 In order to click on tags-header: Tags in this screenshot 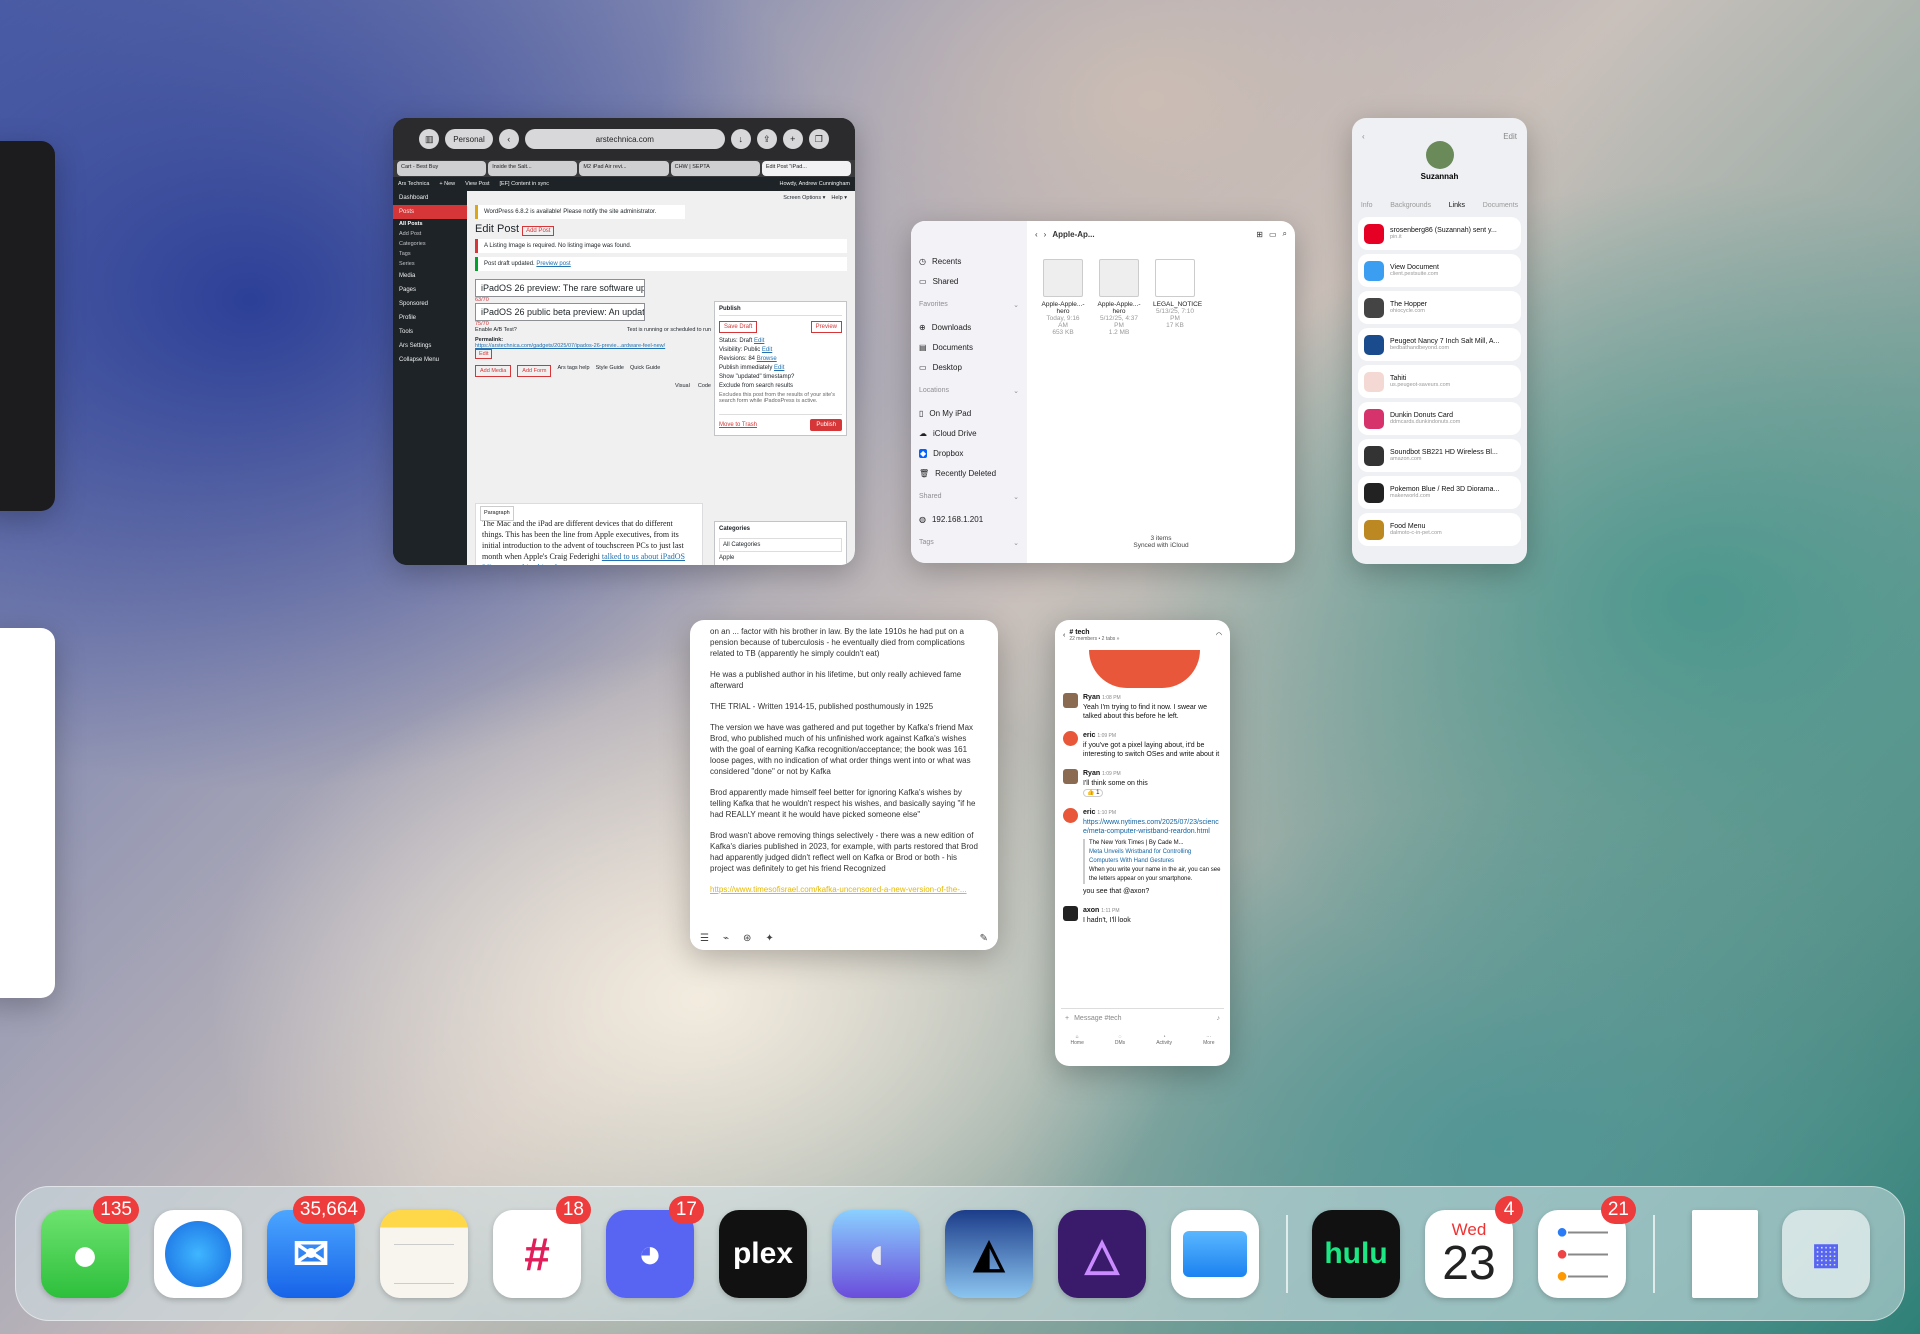, I will do `click(926, 547)`.